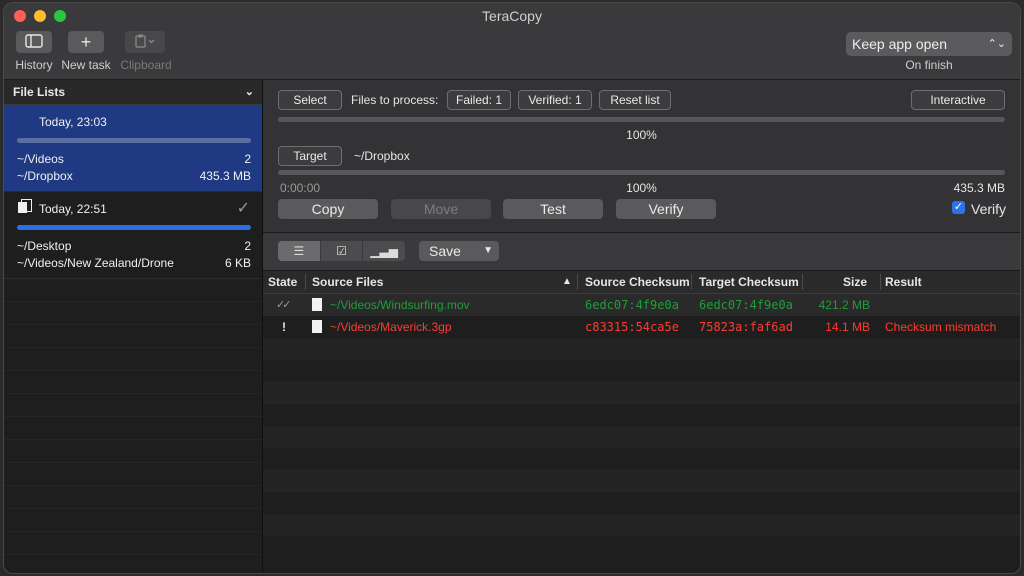 The image size is (1024, 576). Describe the element at coordinates (282, 282) in the screenshot. I see `column-state: State` at that location.